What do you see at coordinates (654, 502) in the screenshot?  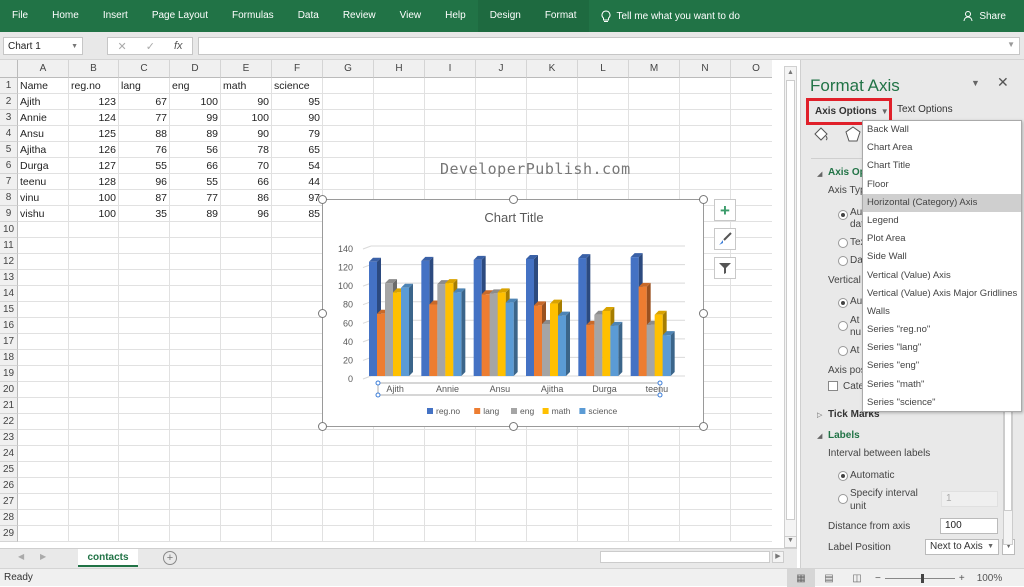 I see `cell-M27` at bounding box center [654, 502].